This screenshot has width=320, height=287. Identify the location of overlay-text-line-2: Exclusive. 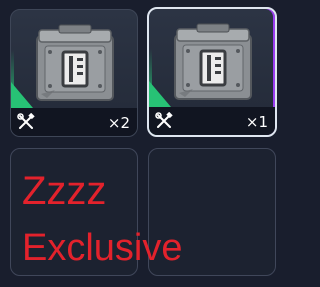
(102, 248).